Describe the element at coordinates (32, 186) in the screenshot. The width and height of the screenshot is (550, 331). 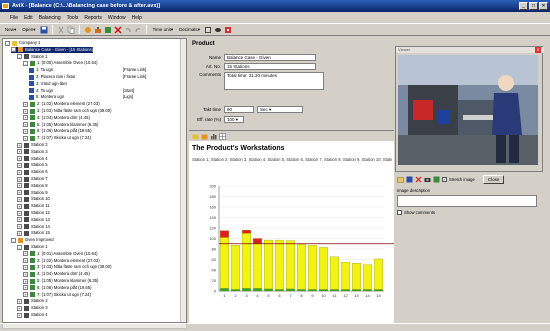
I see `tree-item: + Station 8` at that location.